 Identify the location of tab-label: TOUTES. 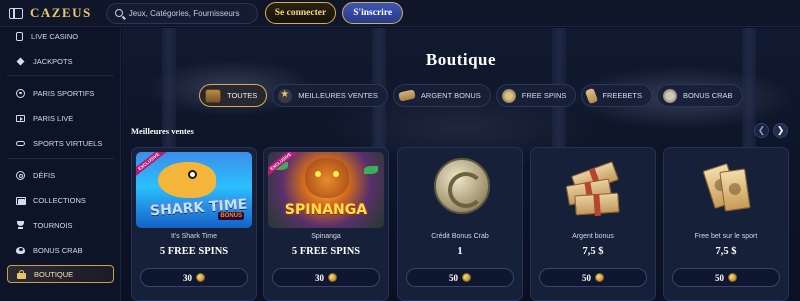
(242, 95).